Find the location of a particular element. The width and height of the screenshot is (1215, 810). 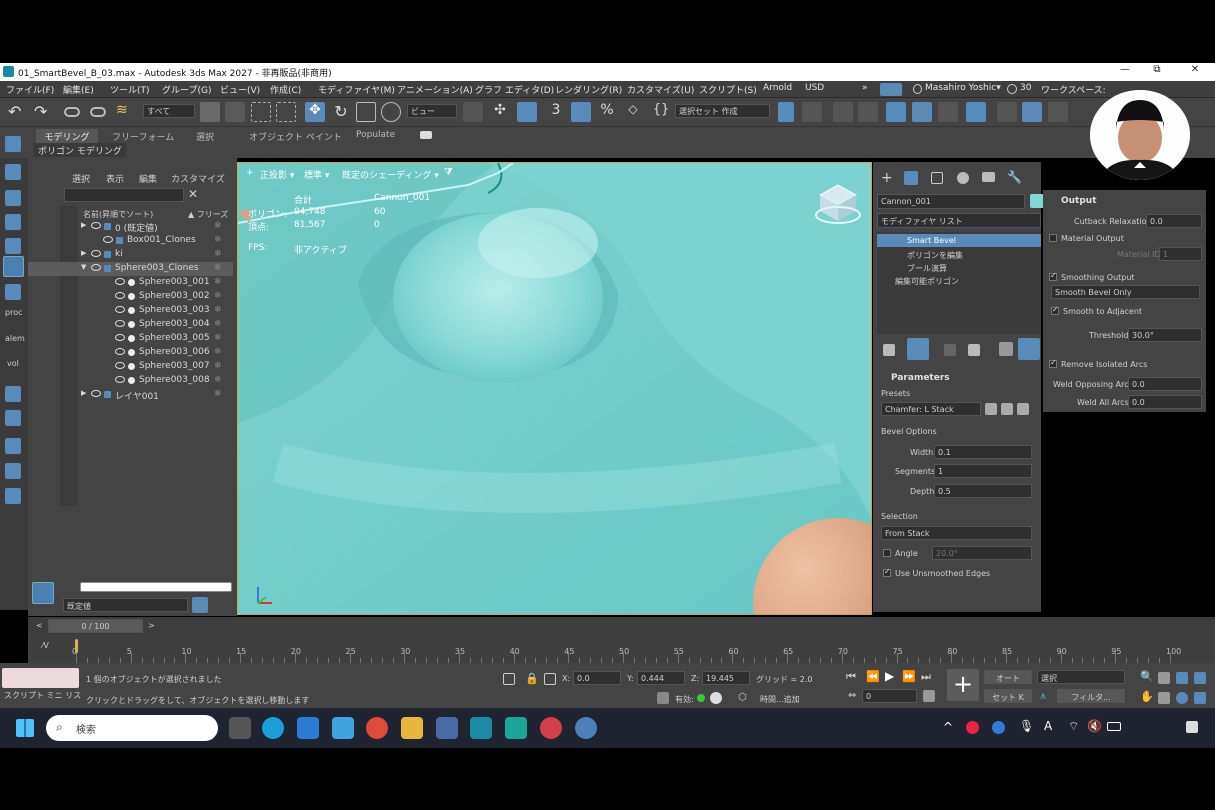

menu-group: グループ(G) is located at coordinates (186, 89).